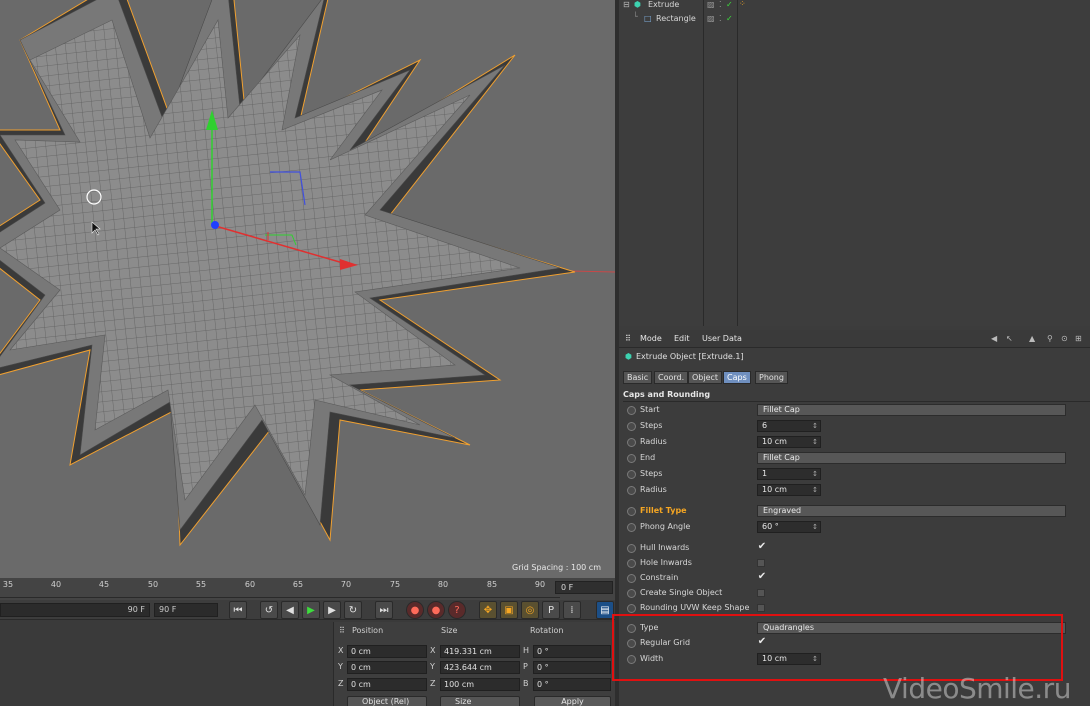 Image resolution: width=1090 pixels, height=706 pixels. Describe the element at coordinates (737, 377) in the screenshot. I see `tab-caps: Caps` at that location.